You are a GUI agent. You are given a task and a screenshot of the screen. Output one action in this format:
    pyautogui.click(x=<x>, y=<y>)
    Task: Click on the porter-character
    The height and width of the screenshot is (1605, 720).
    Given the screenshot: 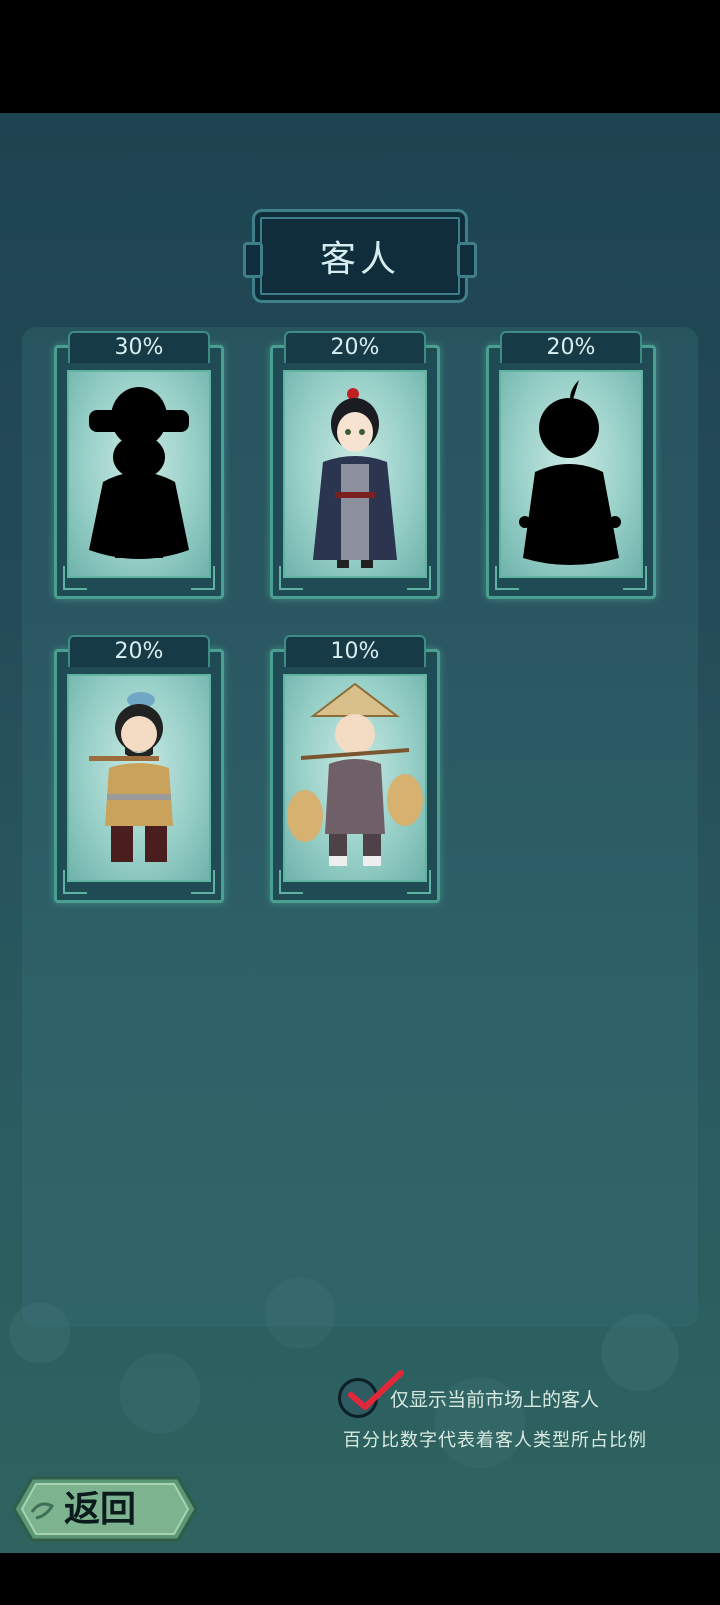 What is the action you would take?
    pyautogui.click(x=355, y=774)
    